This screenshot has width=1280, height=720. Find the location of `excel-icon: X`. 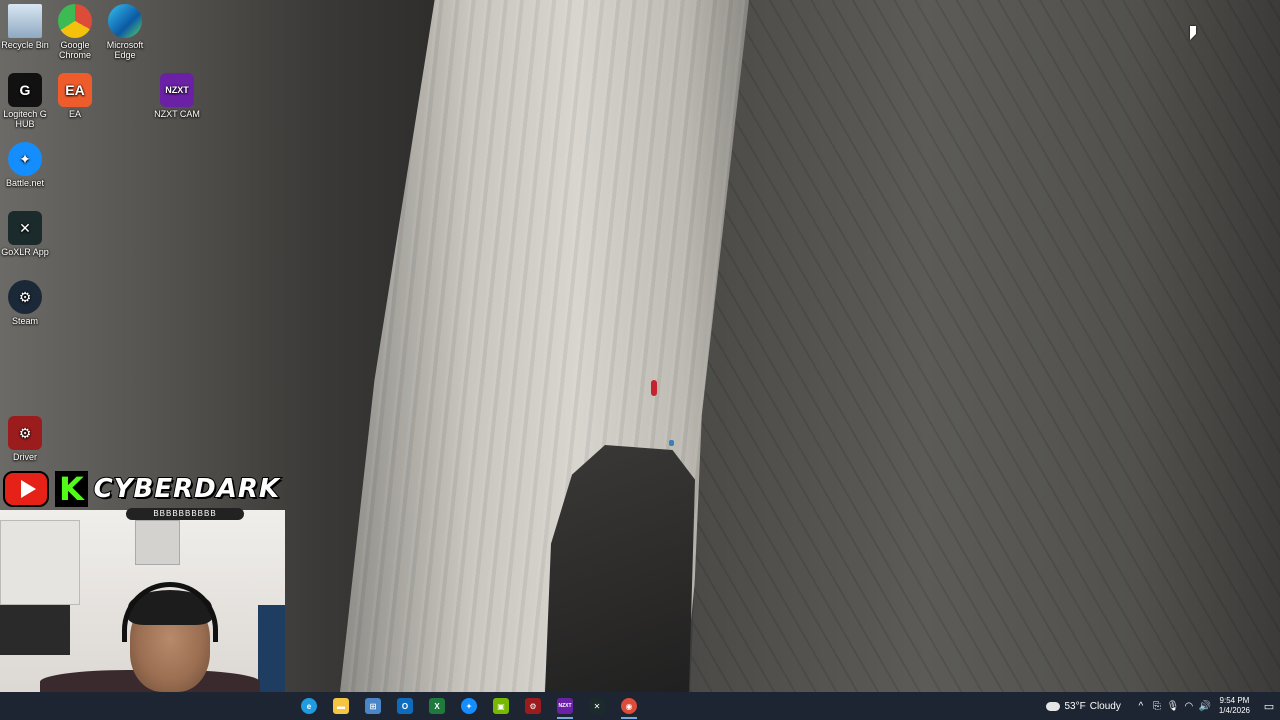

excel-icon: X is located at coordinates (437, 706).